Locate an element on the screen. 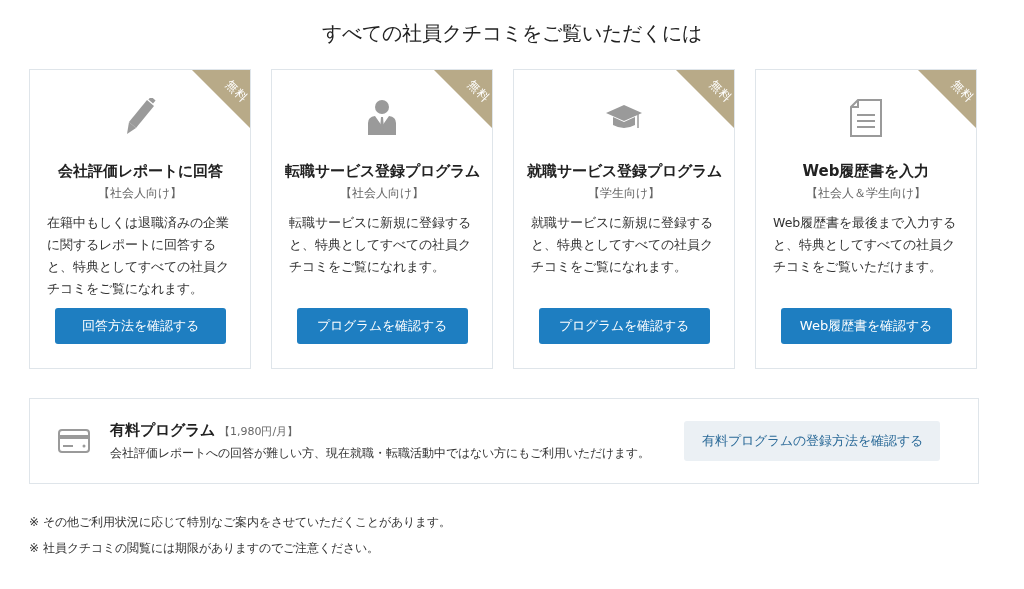  card-title: Web履歴書を入力 is located at coordinates (866, 171).